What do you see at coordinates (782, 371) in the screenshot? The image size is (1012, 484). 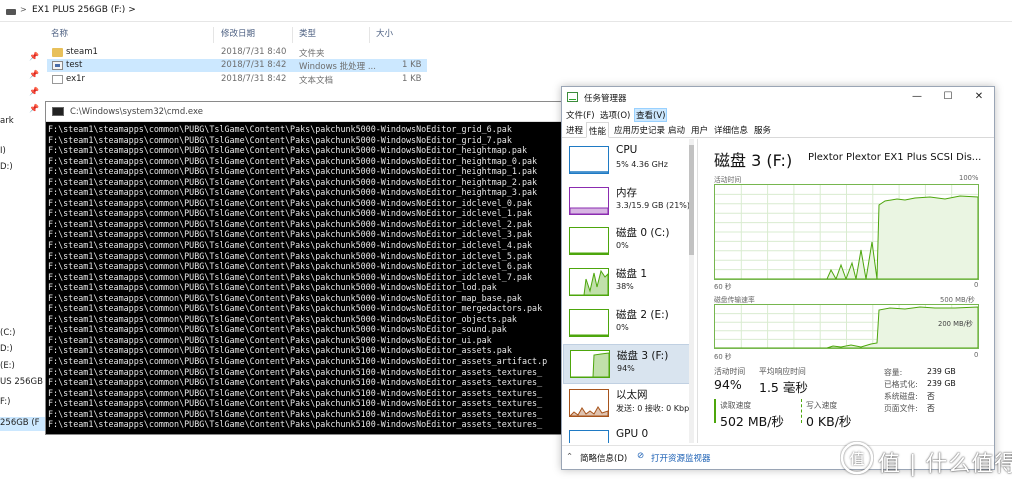 I see `response-time-label: 平均响应时间` at bounding box center [782, 371].